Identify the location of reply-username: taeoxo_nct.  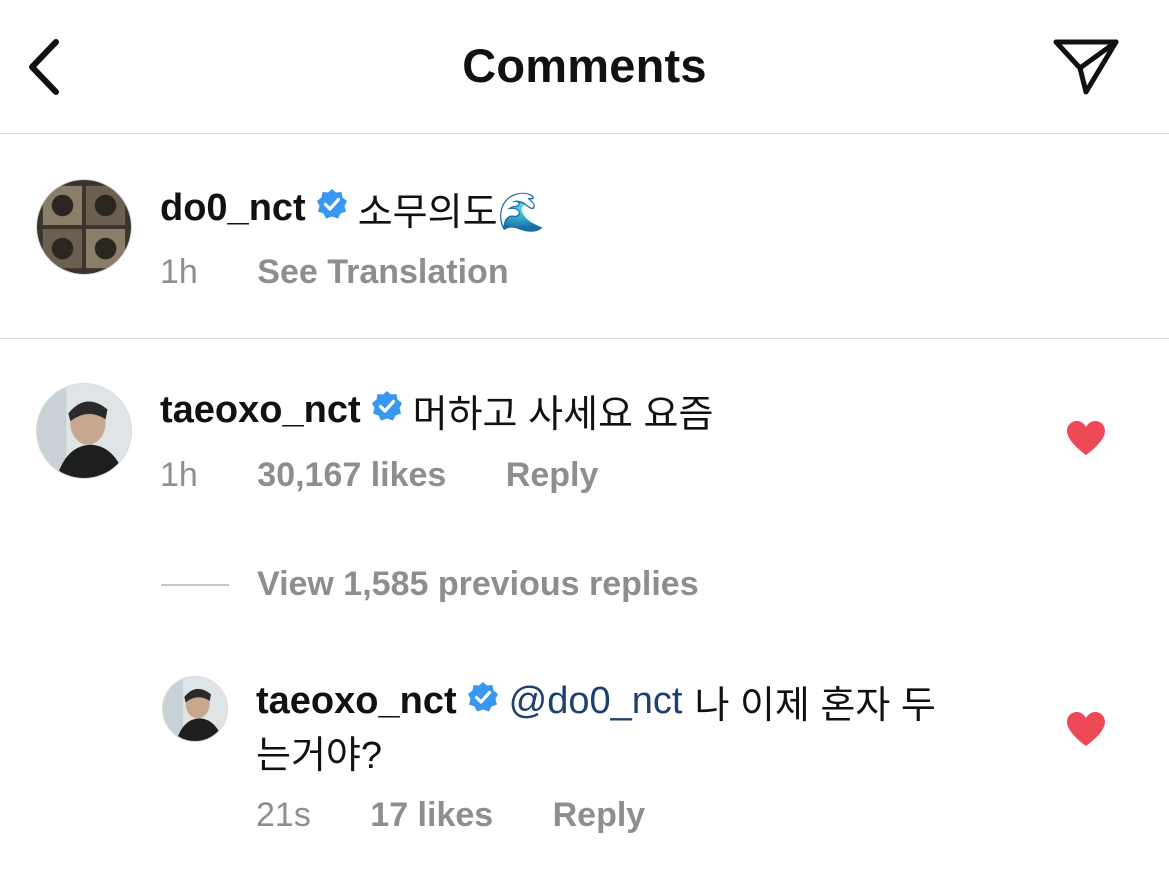
(356, 701).